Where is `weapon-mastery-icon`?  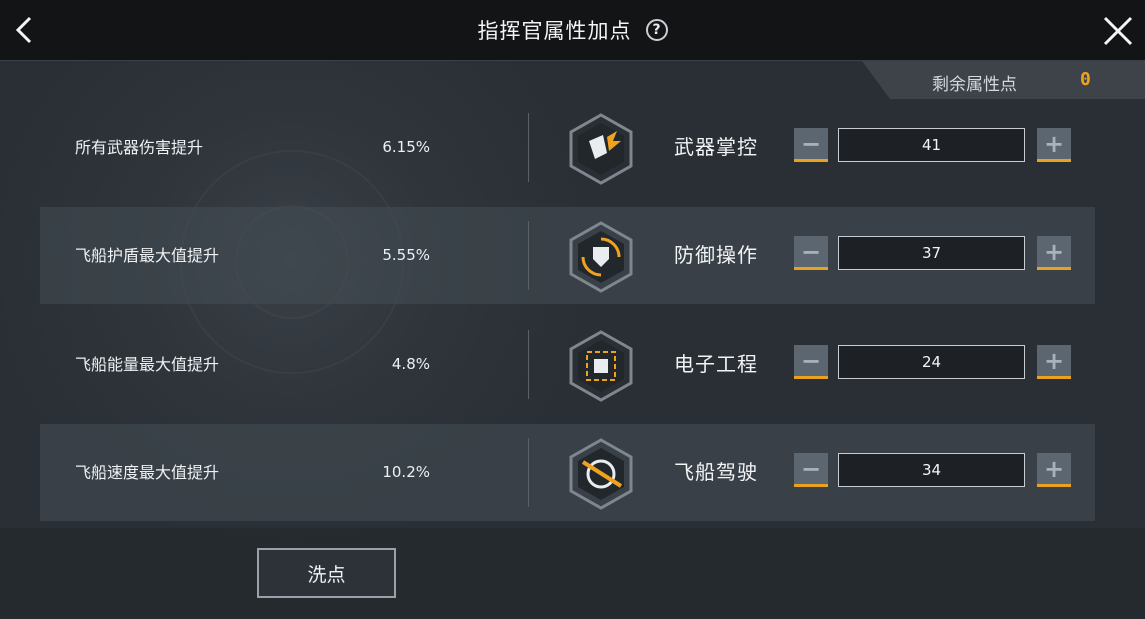 weapon-mastery-icon is located at coordinates (601, 149).